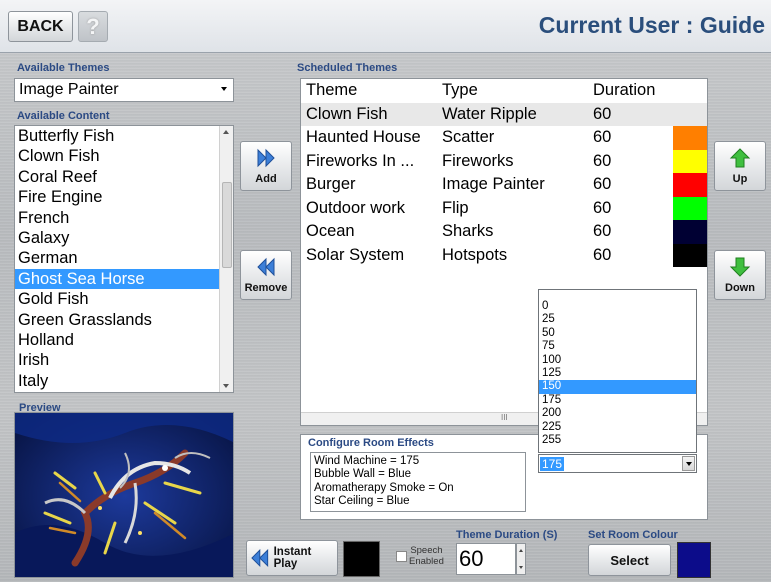 This screenshot has height=582, width=771. I want to click on set-room-colour-label: Set Room Colour, so click(633, 535).